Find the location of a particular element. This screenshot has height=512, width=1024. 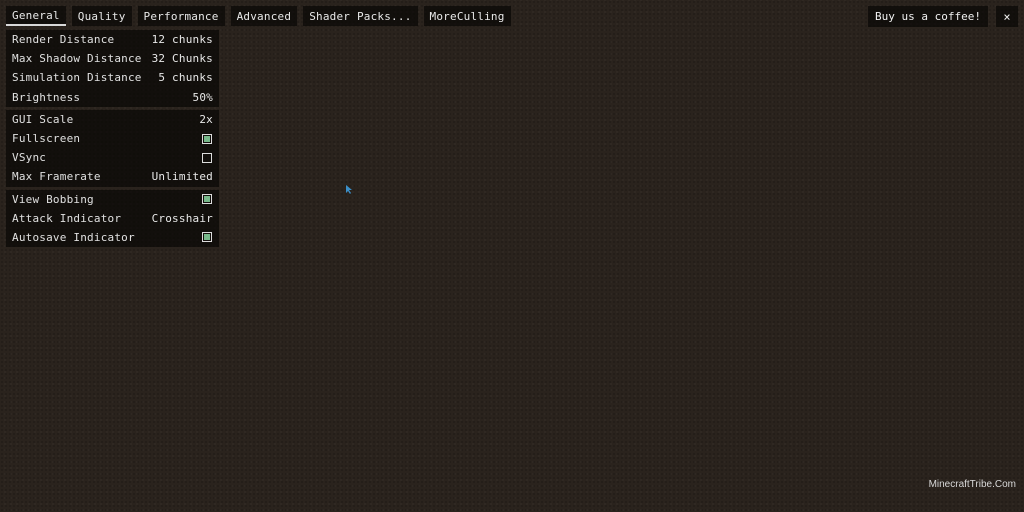

setting-brightness: Brightness 50% is located at coordinates (112, 97).